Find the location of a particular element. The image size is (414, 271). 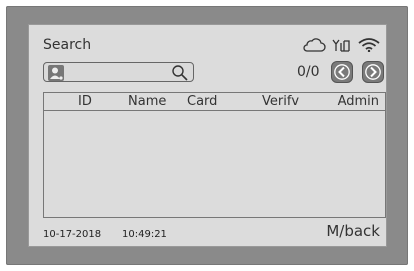

next-page-button is located at coordinates (373, 72).